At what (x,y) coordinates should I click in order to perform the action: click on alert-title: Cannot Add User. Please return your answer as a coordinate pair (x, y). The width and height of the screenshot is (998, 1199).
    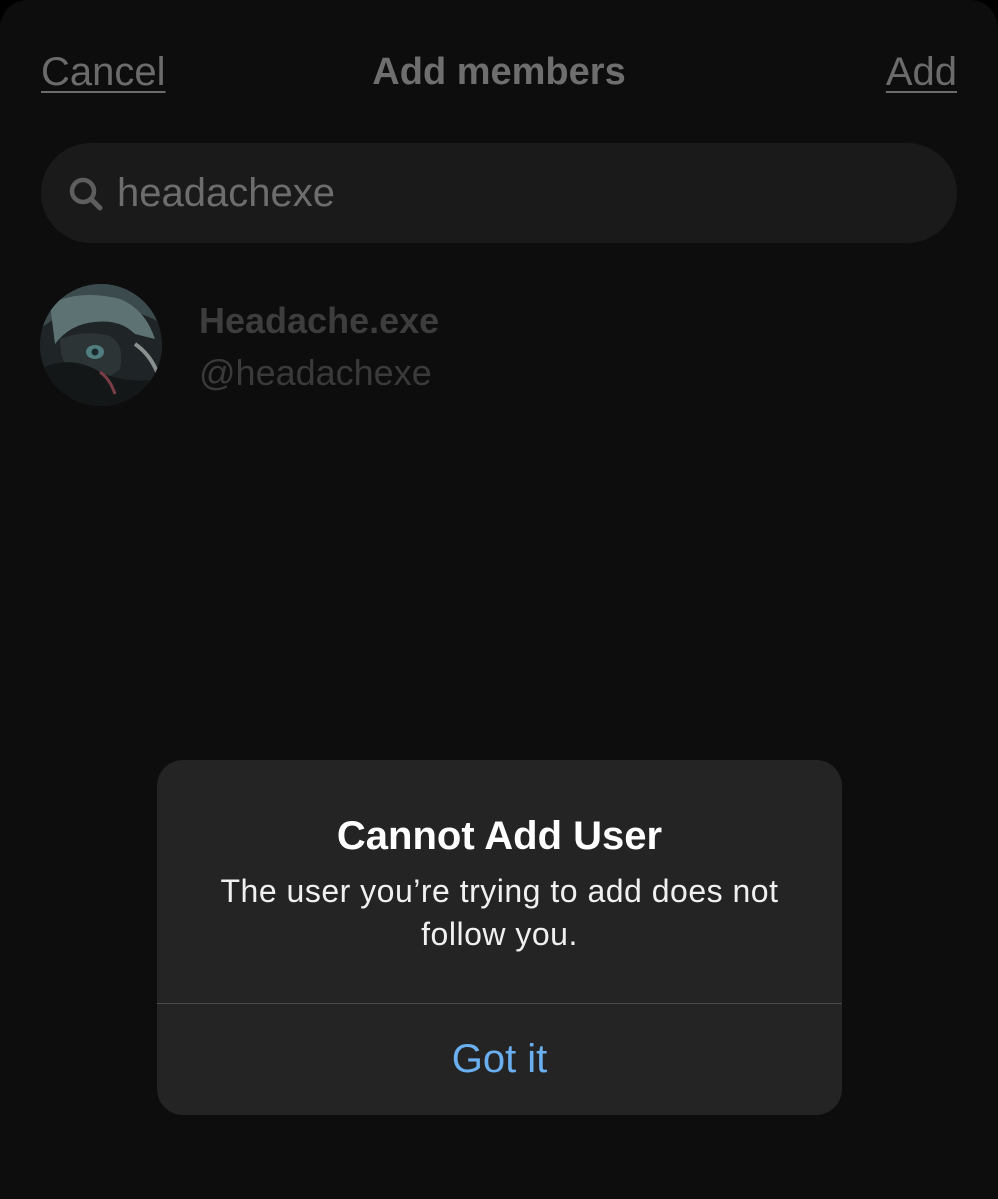
    Looking at the image, I should click on (499, 836).